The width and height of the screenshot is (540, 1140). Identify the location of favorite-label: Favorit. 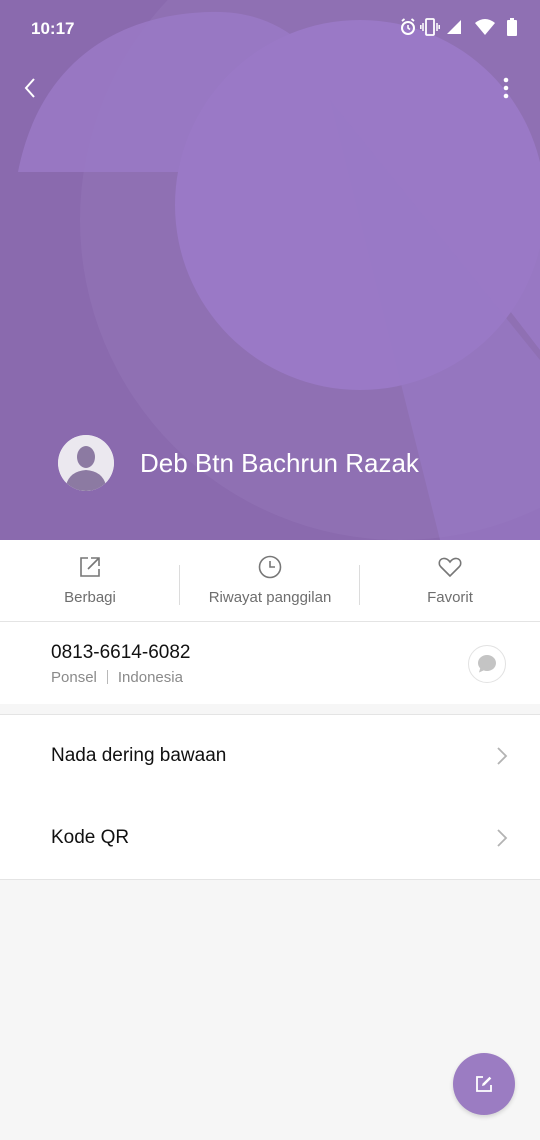
(450, 597).